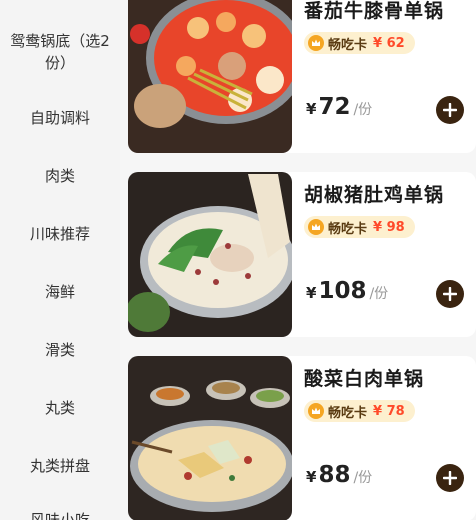  I want to click on pickled-cabbage-pork-hotpot-image, so click(210, 438).